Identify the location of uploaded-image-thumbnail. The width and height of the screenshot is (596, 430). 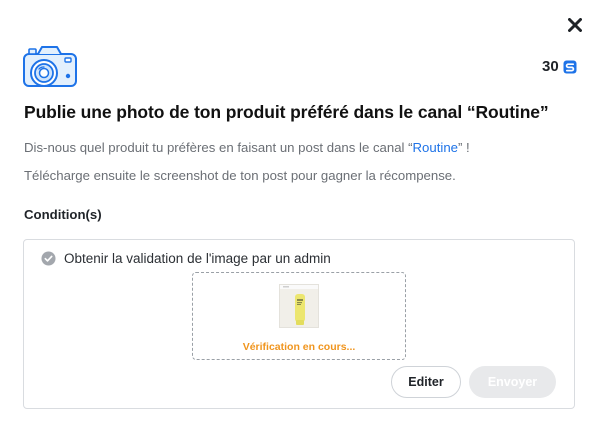
(299, 306).